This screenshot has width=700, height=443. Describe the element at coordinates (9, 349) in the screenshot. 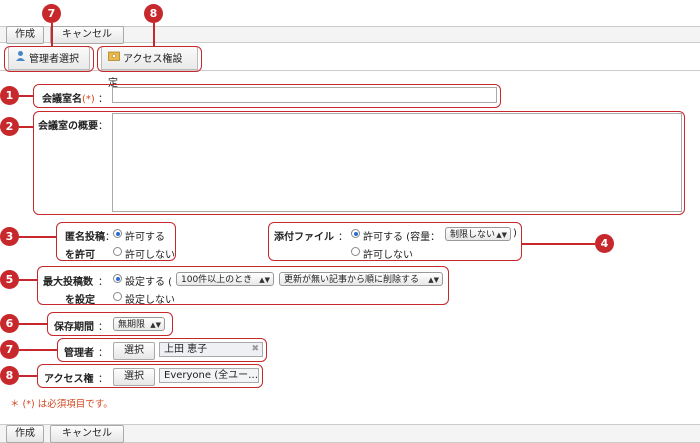

I see `callout-7: 7` at that location.